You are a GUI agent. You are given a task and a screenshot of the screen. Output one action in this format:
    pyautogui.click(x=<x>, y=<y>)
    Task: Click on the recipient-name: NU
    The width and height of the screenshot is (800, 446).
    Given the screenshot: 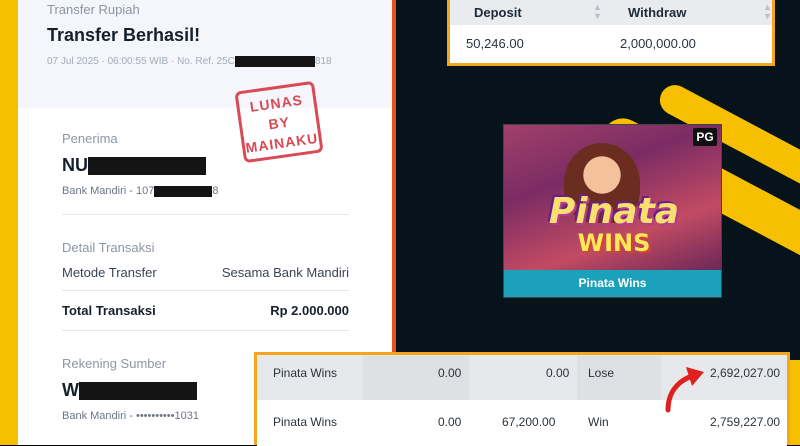 What is the action you would take?
    pyautogui.click(x=134, y=165)
    